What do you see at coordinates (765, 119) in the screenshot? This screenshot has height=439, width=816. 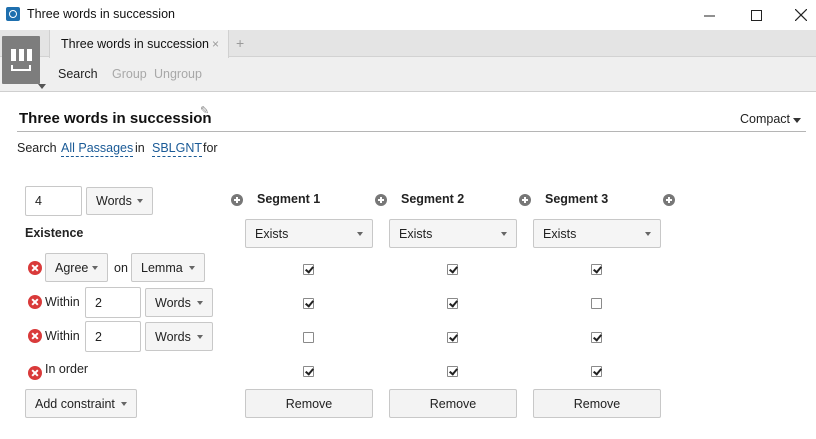 I see `view-mode-dropdown: Compact` at bounding box center [765, 119].